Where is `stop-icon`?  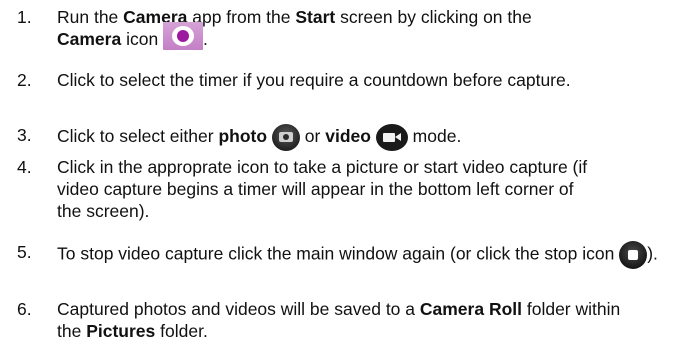 stop-icon is located at coordinates (633, 255).